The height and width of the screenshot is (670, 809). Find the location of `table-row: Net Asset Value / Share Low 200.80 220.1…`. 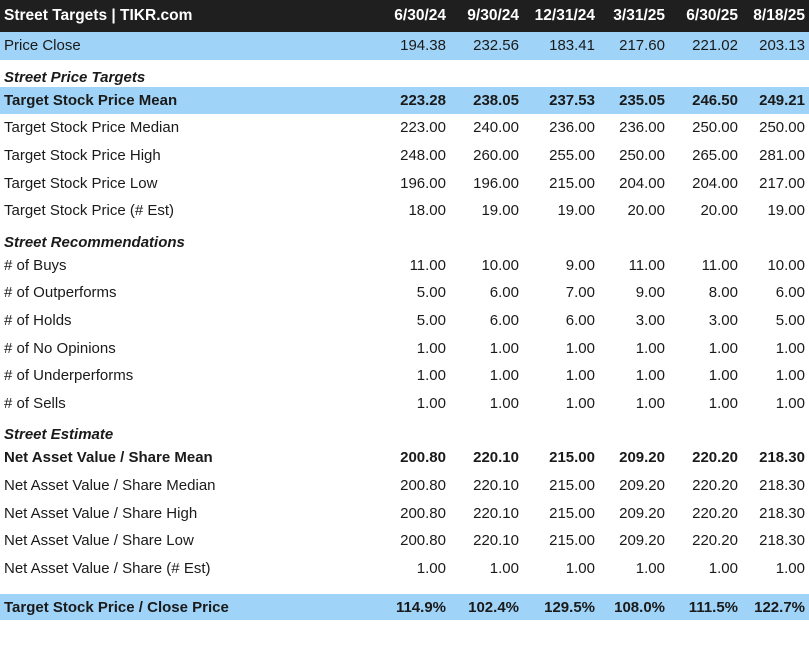

table-row: Net Asset Value / Share Low 200.80 220.1… is located at coordinates (404, 541).